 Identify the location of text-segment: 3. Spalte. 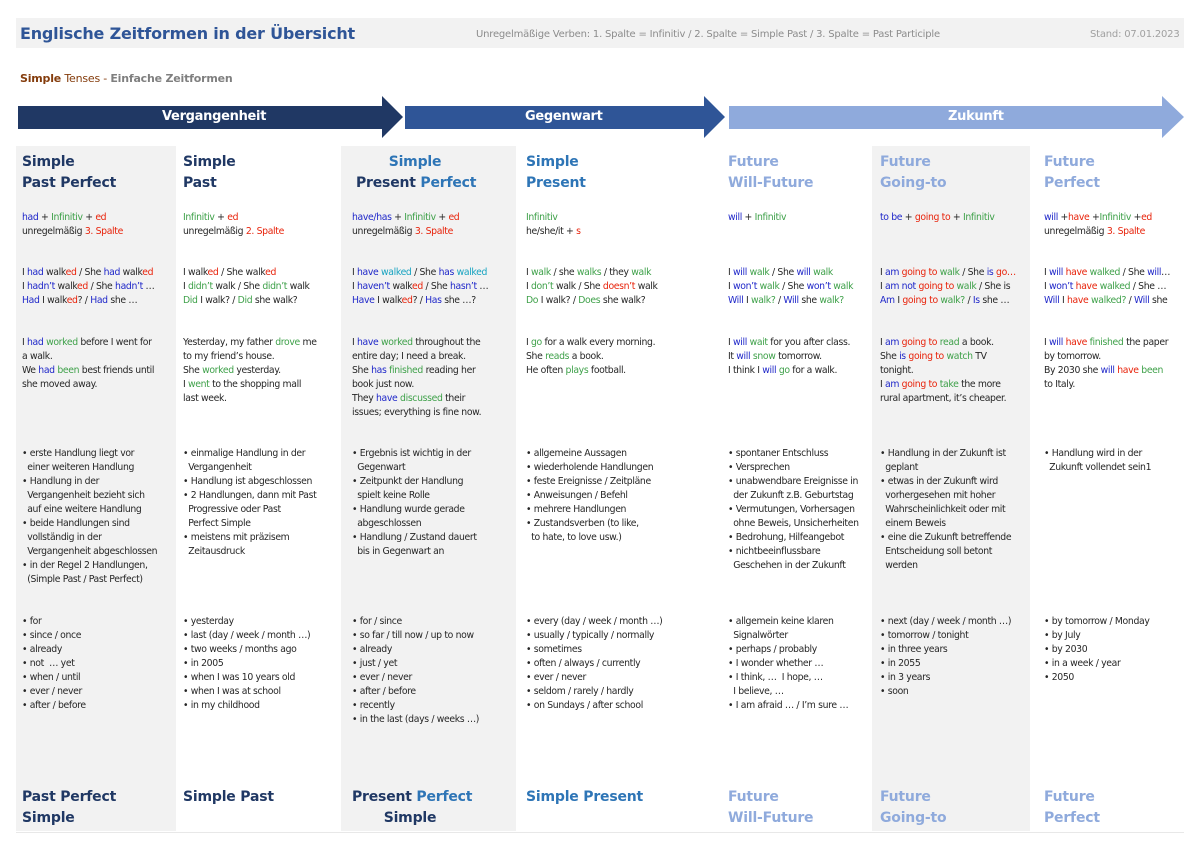
(433, 231).